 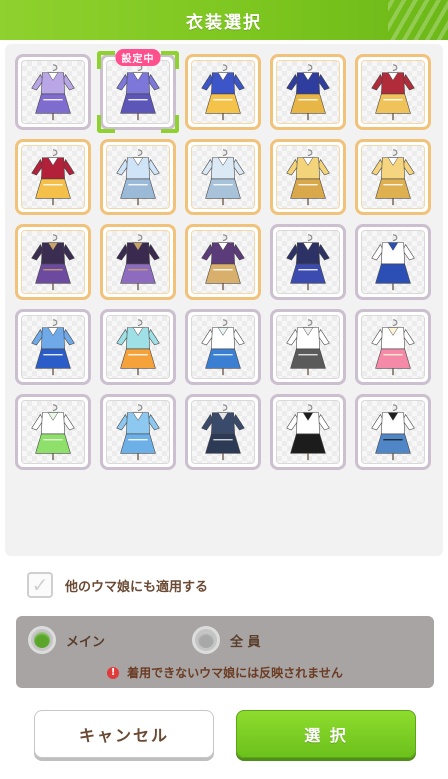 What do you see at coordinates (226, 640) in the screenshot?
I see `radio-option-all: 全 員` at bounding box center [226, 640].